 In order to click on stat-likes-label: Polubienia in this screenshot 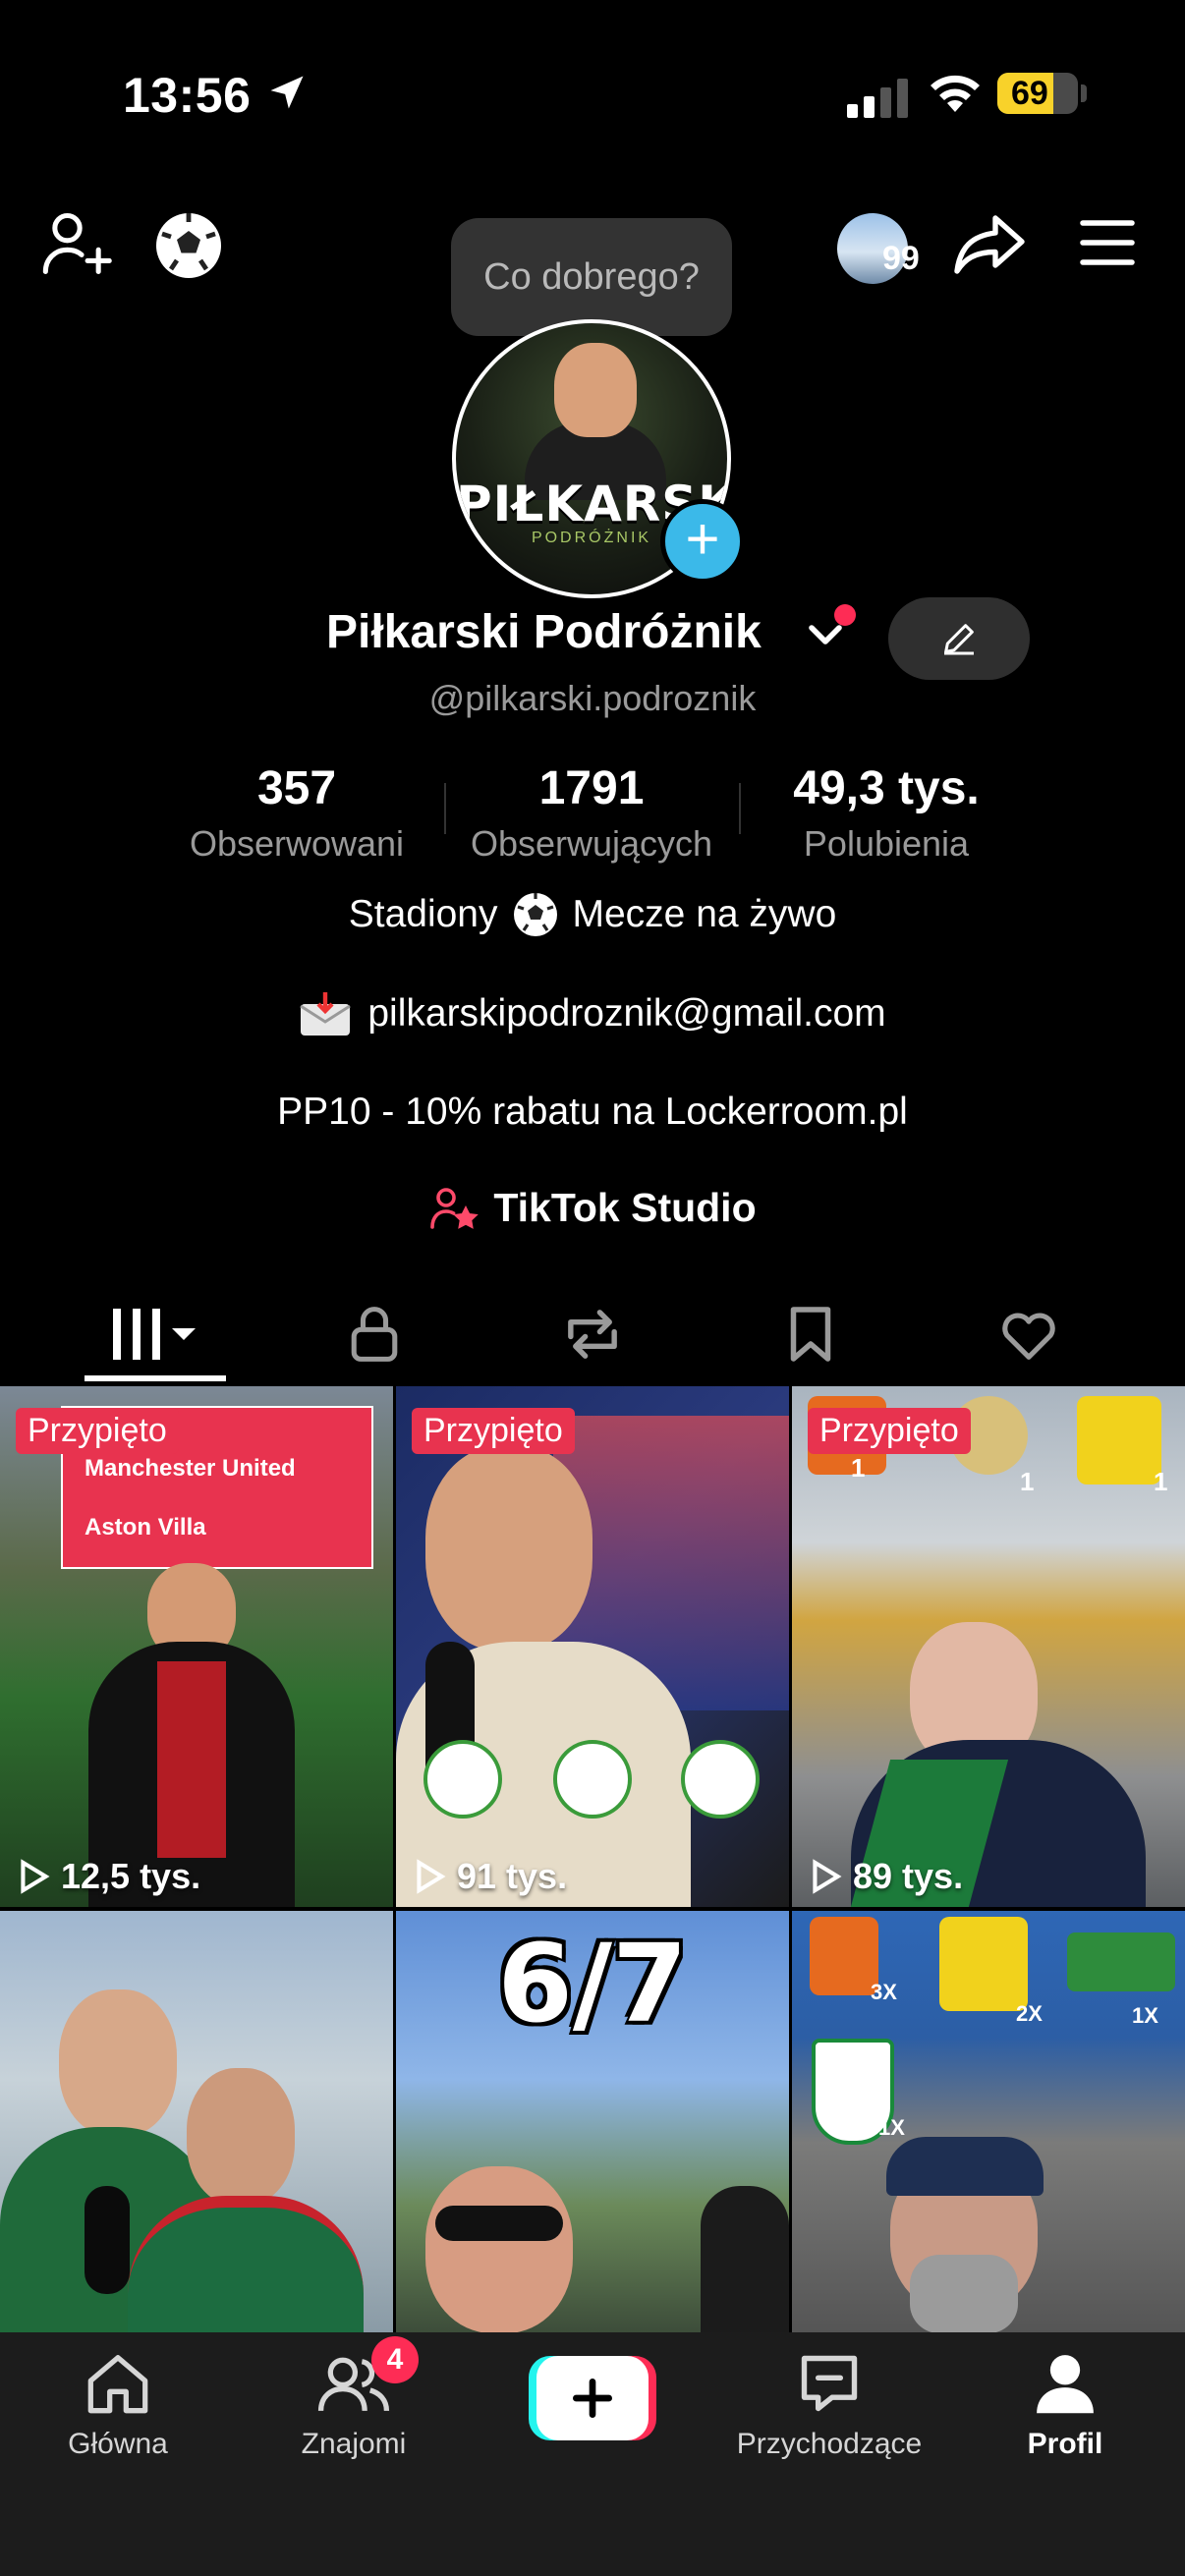, I will do `click(887, 843)`.